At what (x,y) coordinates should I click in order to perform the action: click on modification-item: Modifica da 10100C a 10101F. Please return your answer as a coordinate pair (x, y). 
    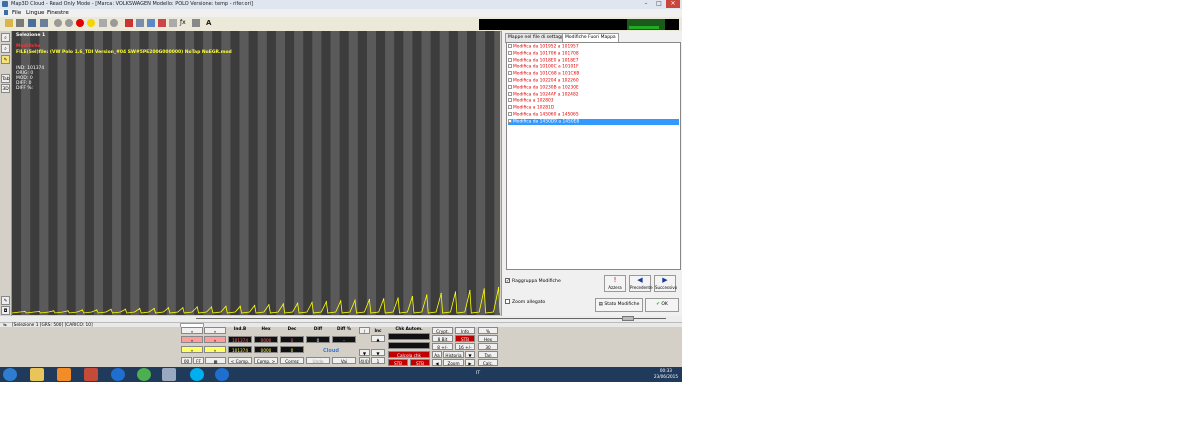
    Looking at the image, I should click on (593, 67).